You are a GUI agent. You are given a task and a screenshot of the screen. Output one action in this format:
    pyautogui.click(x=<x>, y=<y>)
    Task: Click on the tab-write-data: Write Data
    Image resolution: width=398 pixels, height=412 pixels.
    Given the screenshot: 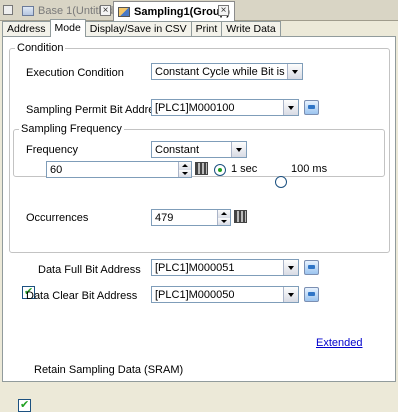 What is the action you would take?
    pyautogui.click(x=251, y=29)
    